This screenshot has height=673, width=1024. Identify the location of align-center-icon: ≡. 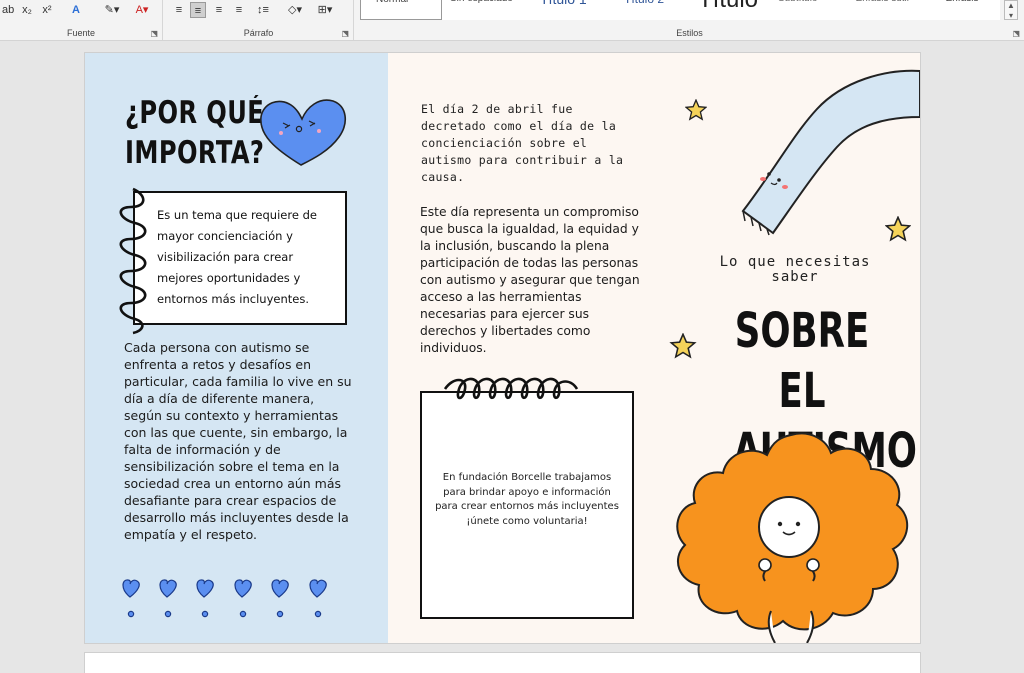
(198, 10).